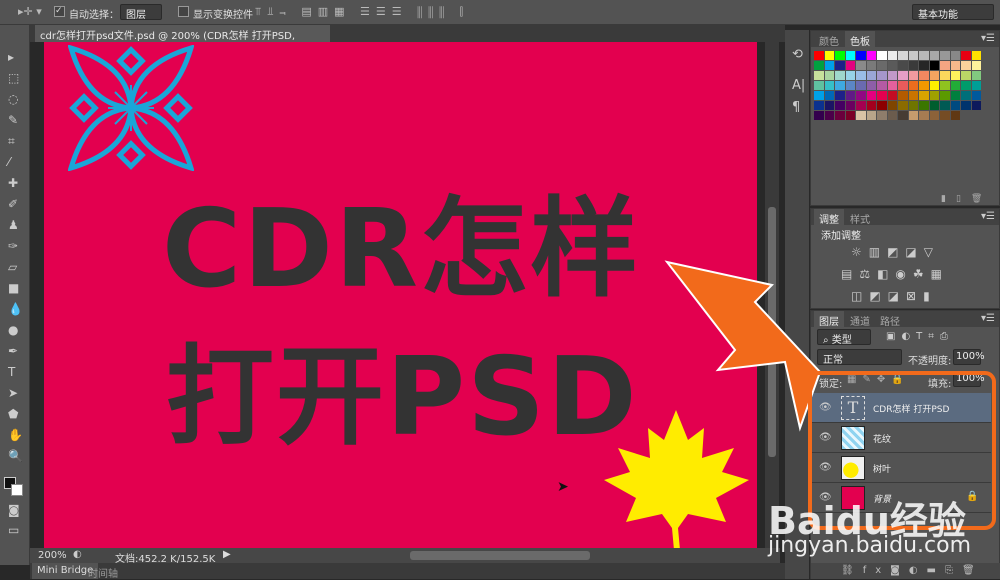 The image size is (1000, 580). I want to click on tab-paths: 路径, so click(890, 319).